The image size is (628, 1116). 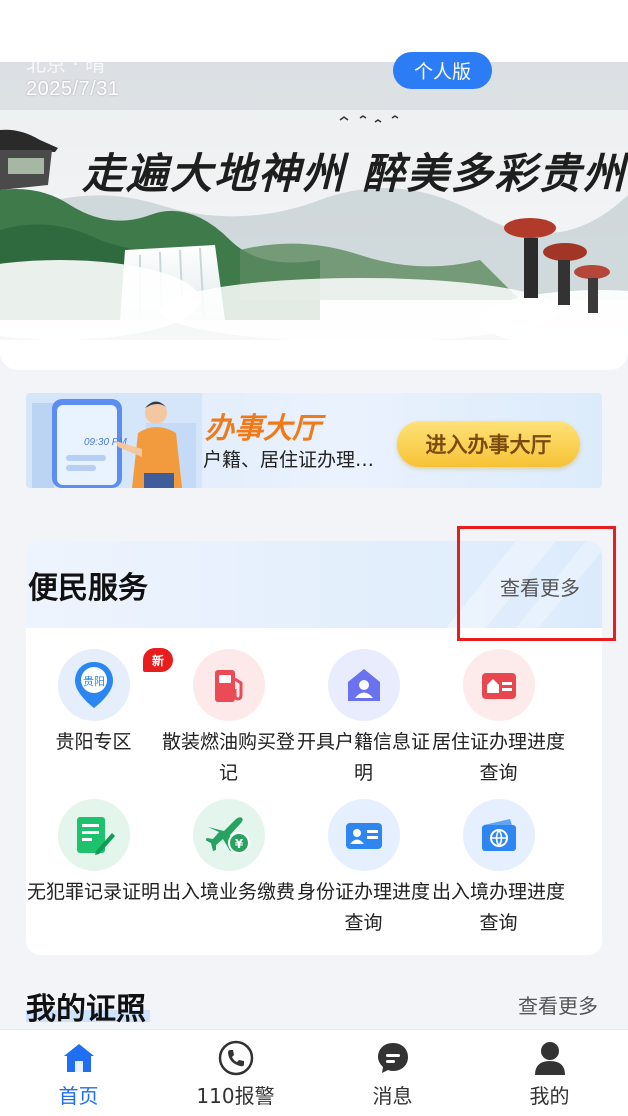 I want to click on licences-title: 我的证照, so click(x=86, y=1009).